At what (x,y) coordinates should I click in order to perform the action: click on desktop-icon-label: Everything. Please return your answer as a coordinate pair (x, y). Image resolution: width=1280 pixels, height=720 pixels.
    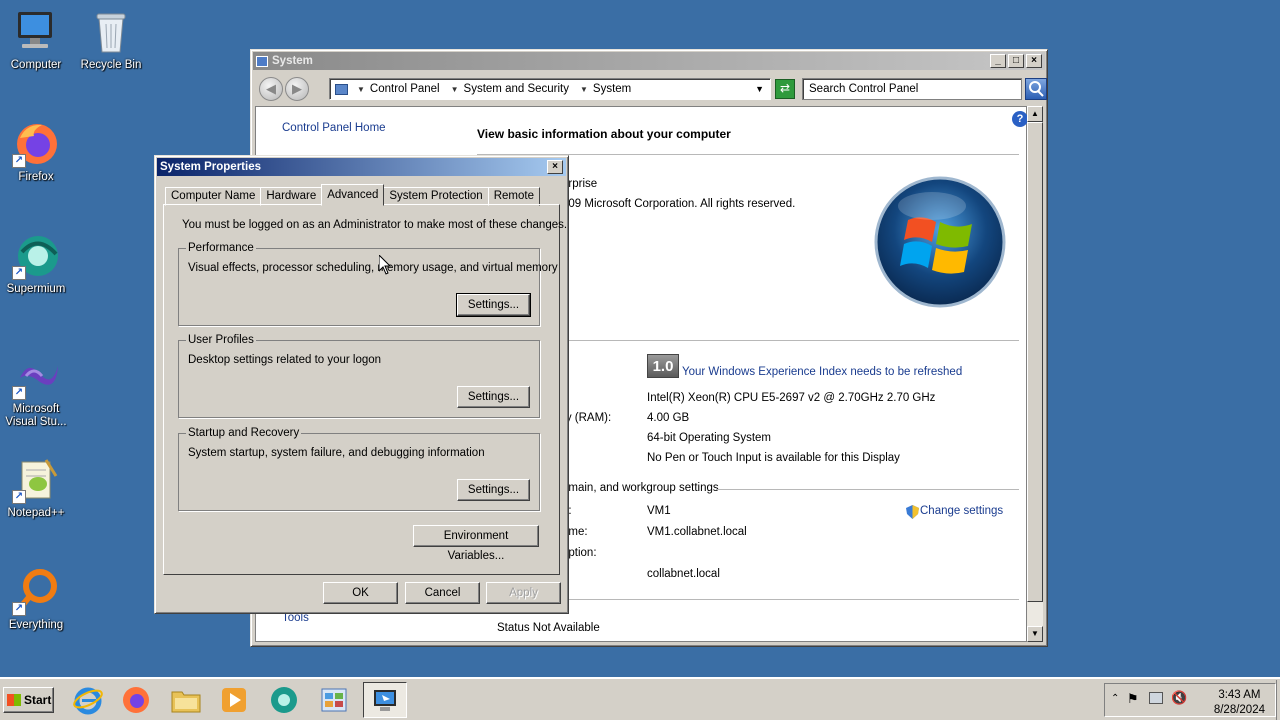
    Looking at the image, I should click on (36, 625).